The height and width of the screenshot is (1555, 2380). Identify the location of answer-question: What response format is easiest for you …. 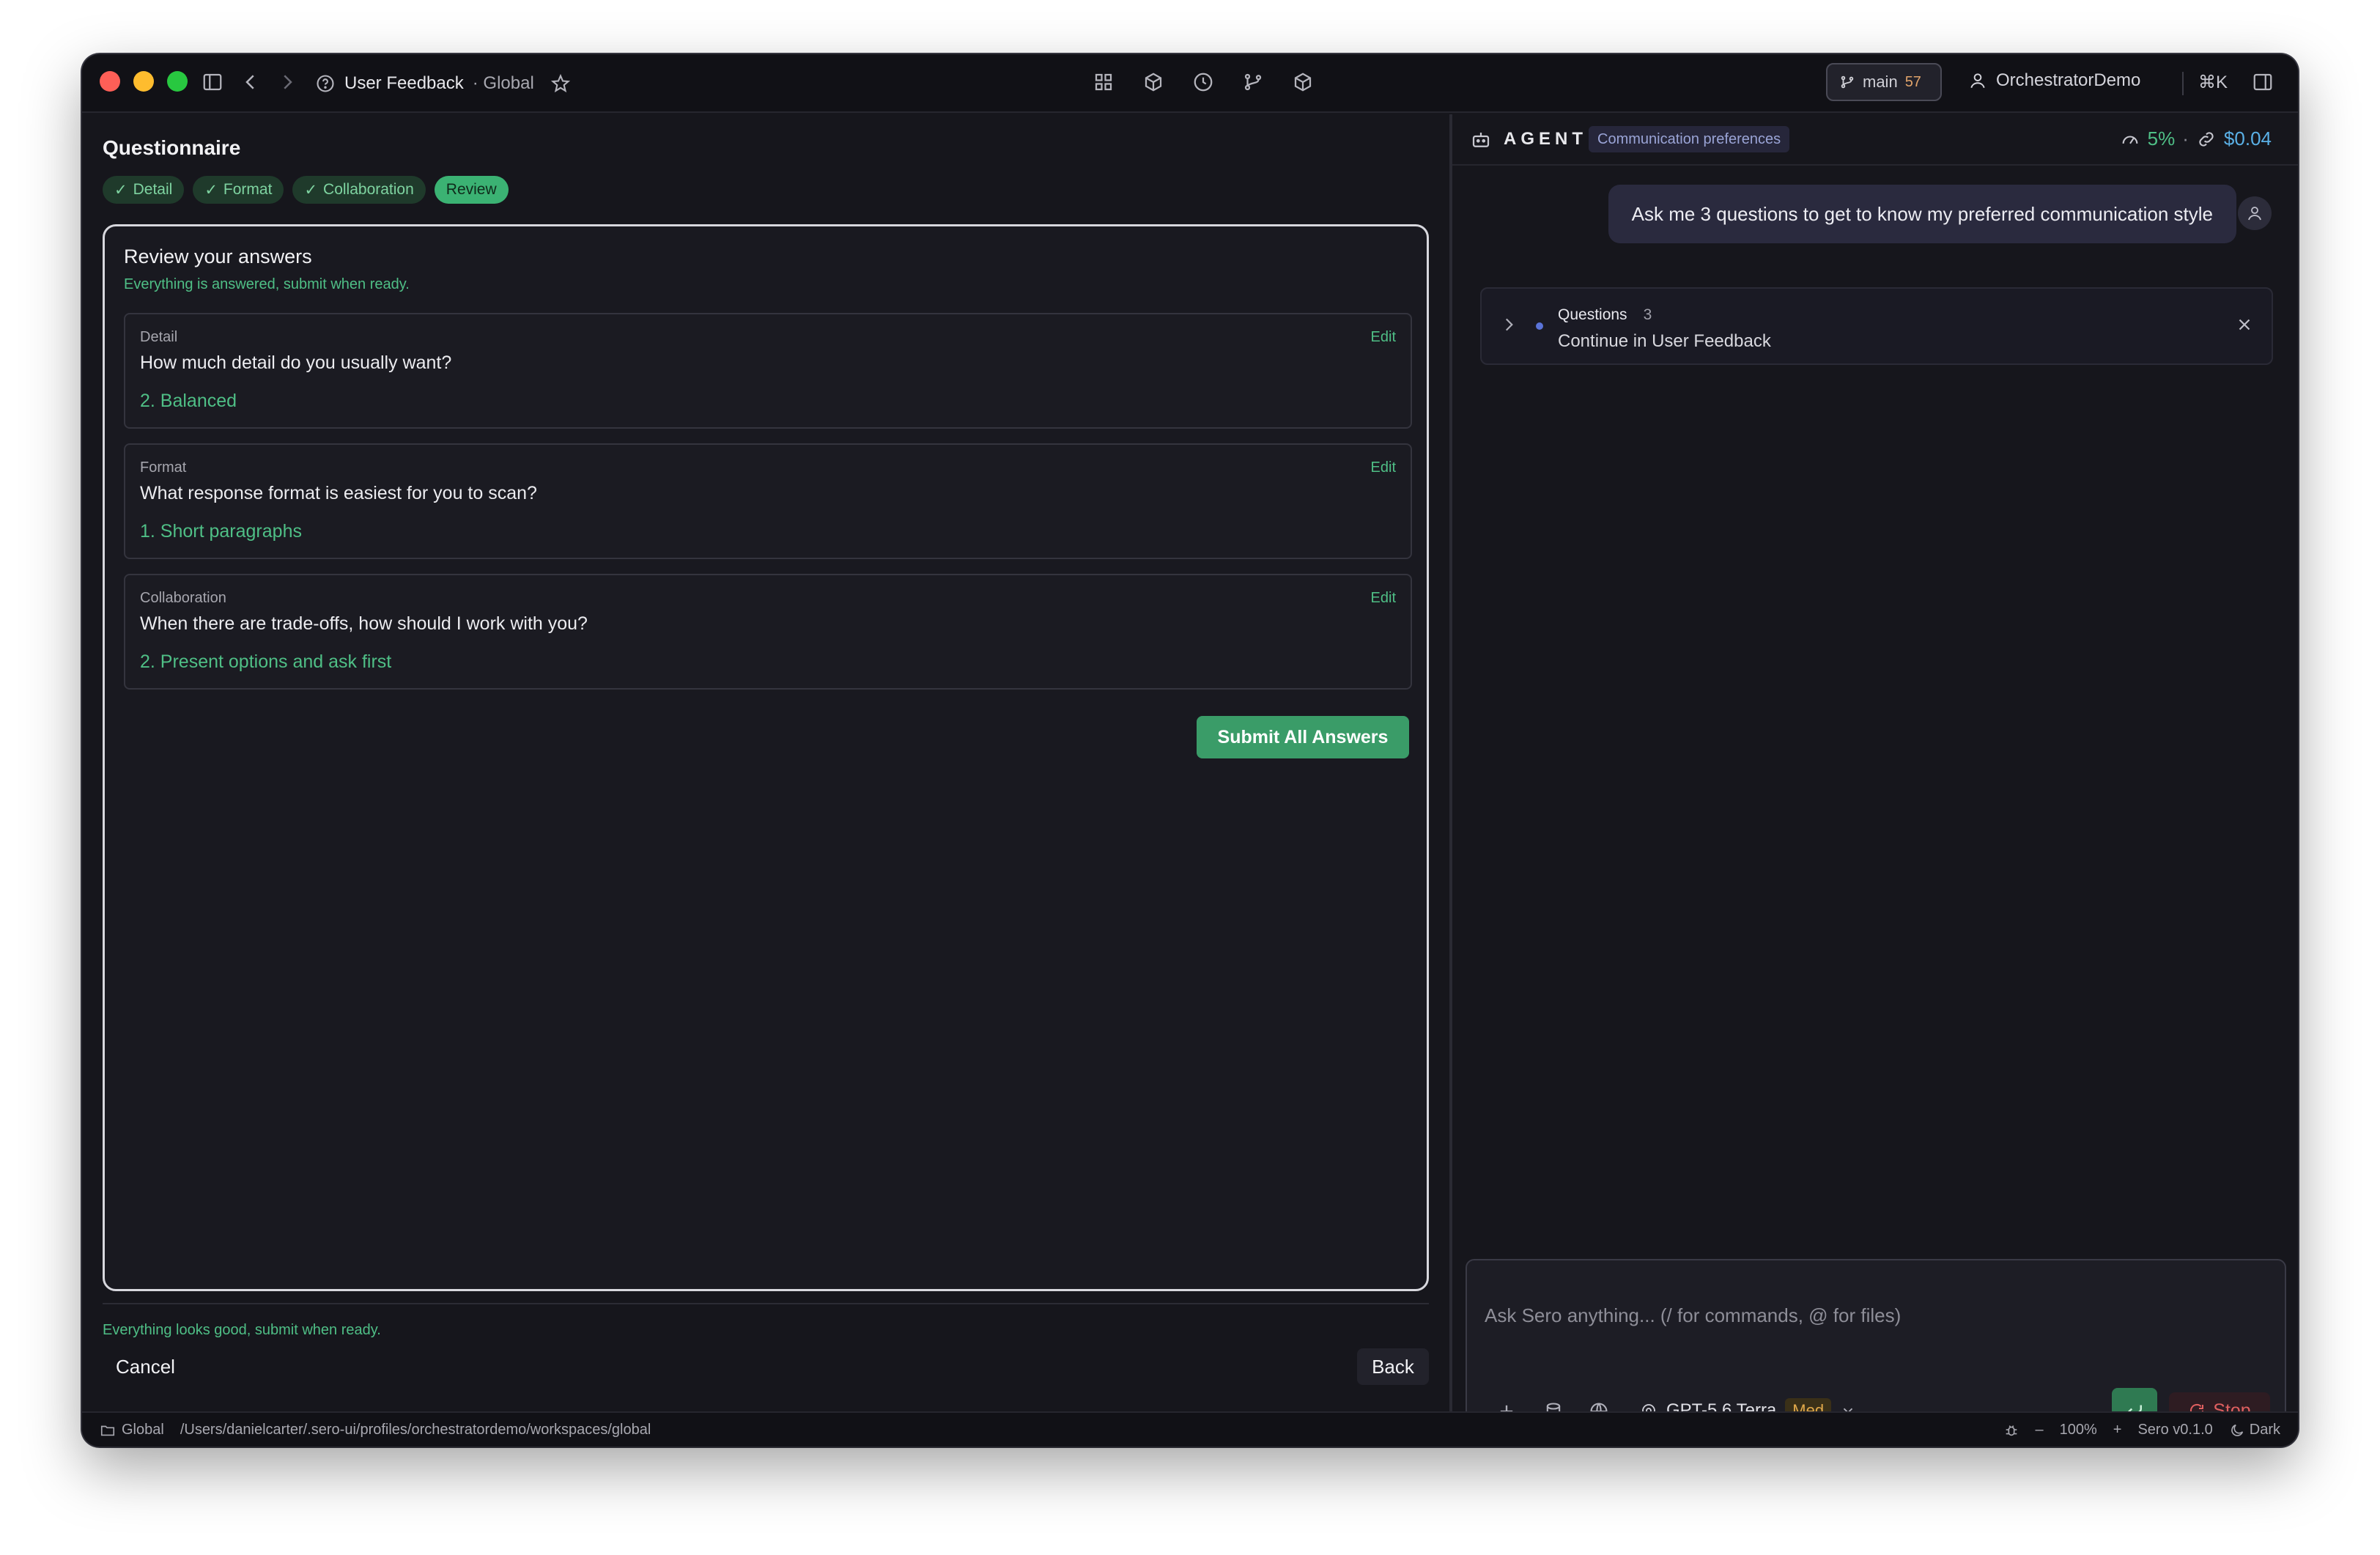
(338, 493).